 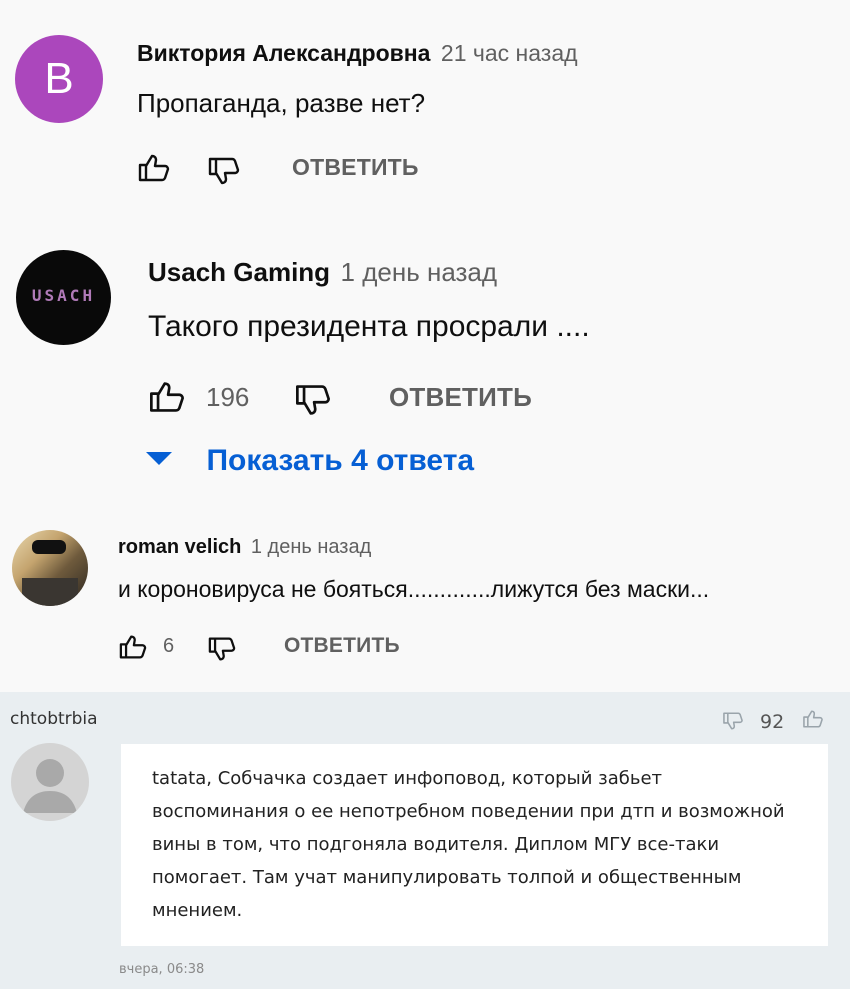 I want to click on avatar-letter: В, so click(x=59, y=78).